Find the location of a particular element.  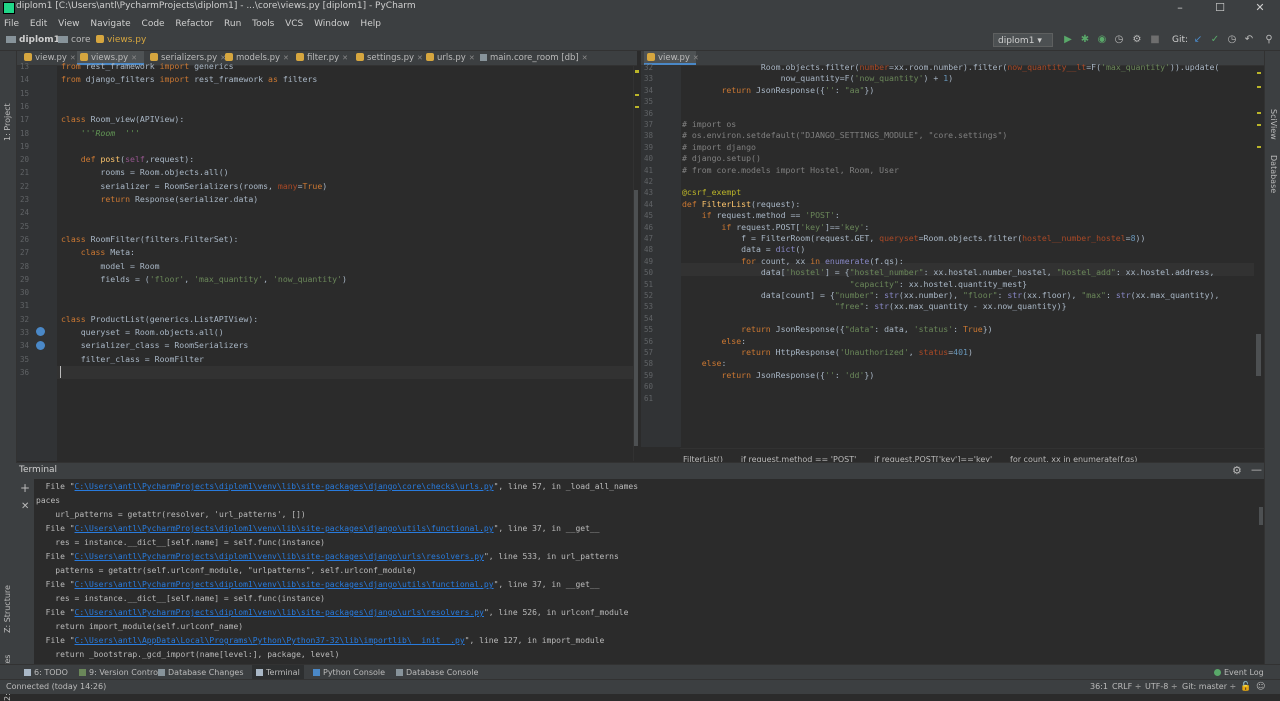

code-line: data = dict() is located at coordinates (743, 249).